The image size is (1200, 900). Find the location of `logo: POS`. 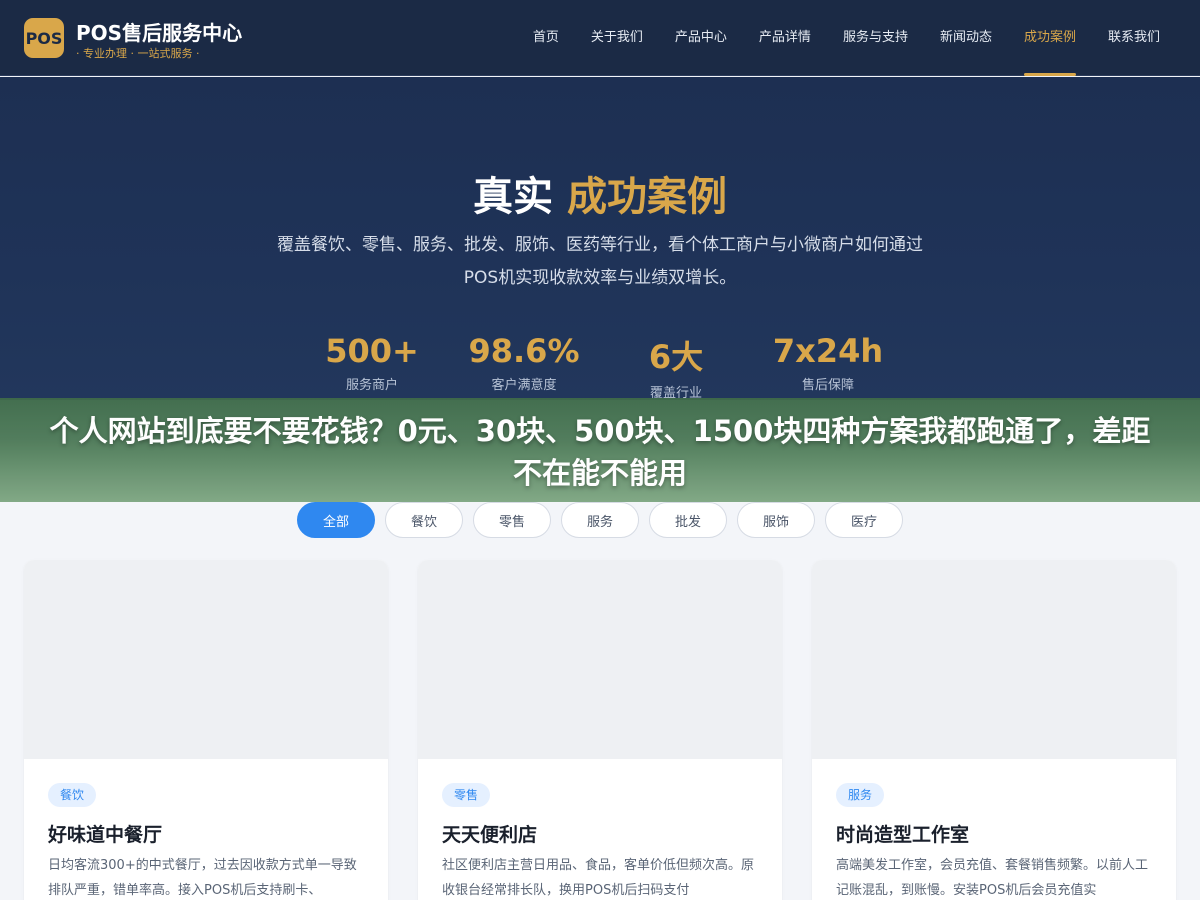

logo: POS is located at coordinates (44, 38).